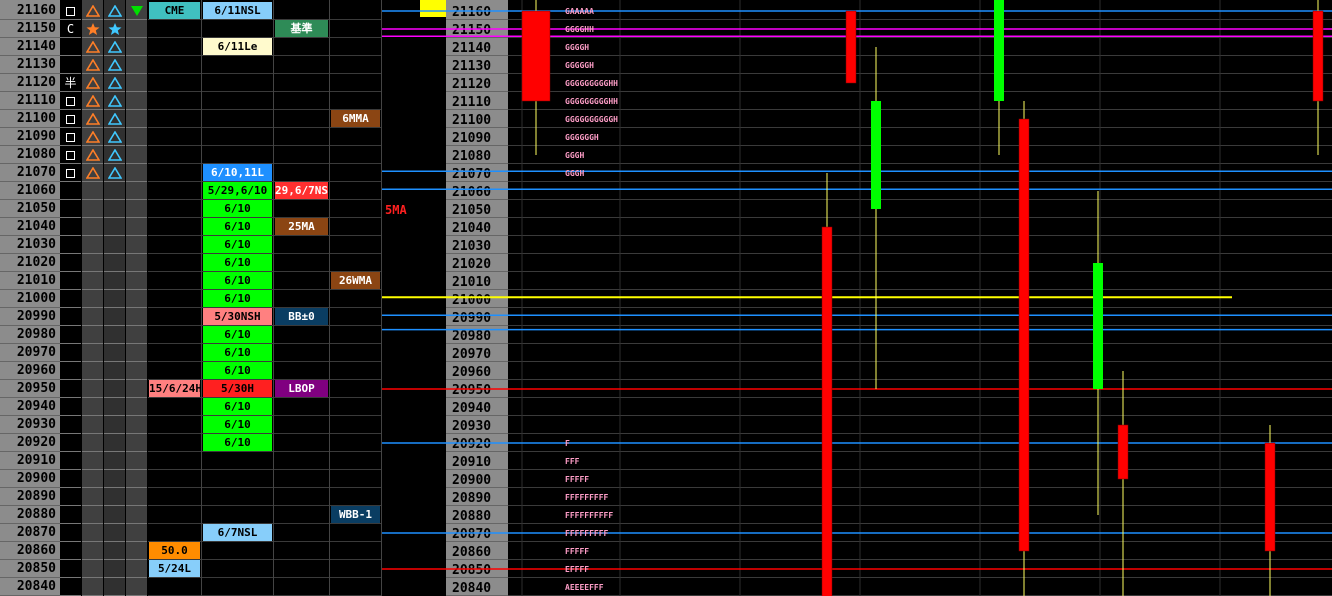 Image resolution: width=1332 pixels, height=596 pixels. Describe the element at coordinates (433, 8) in the screenshot. I see `current-price-marker` at that location.